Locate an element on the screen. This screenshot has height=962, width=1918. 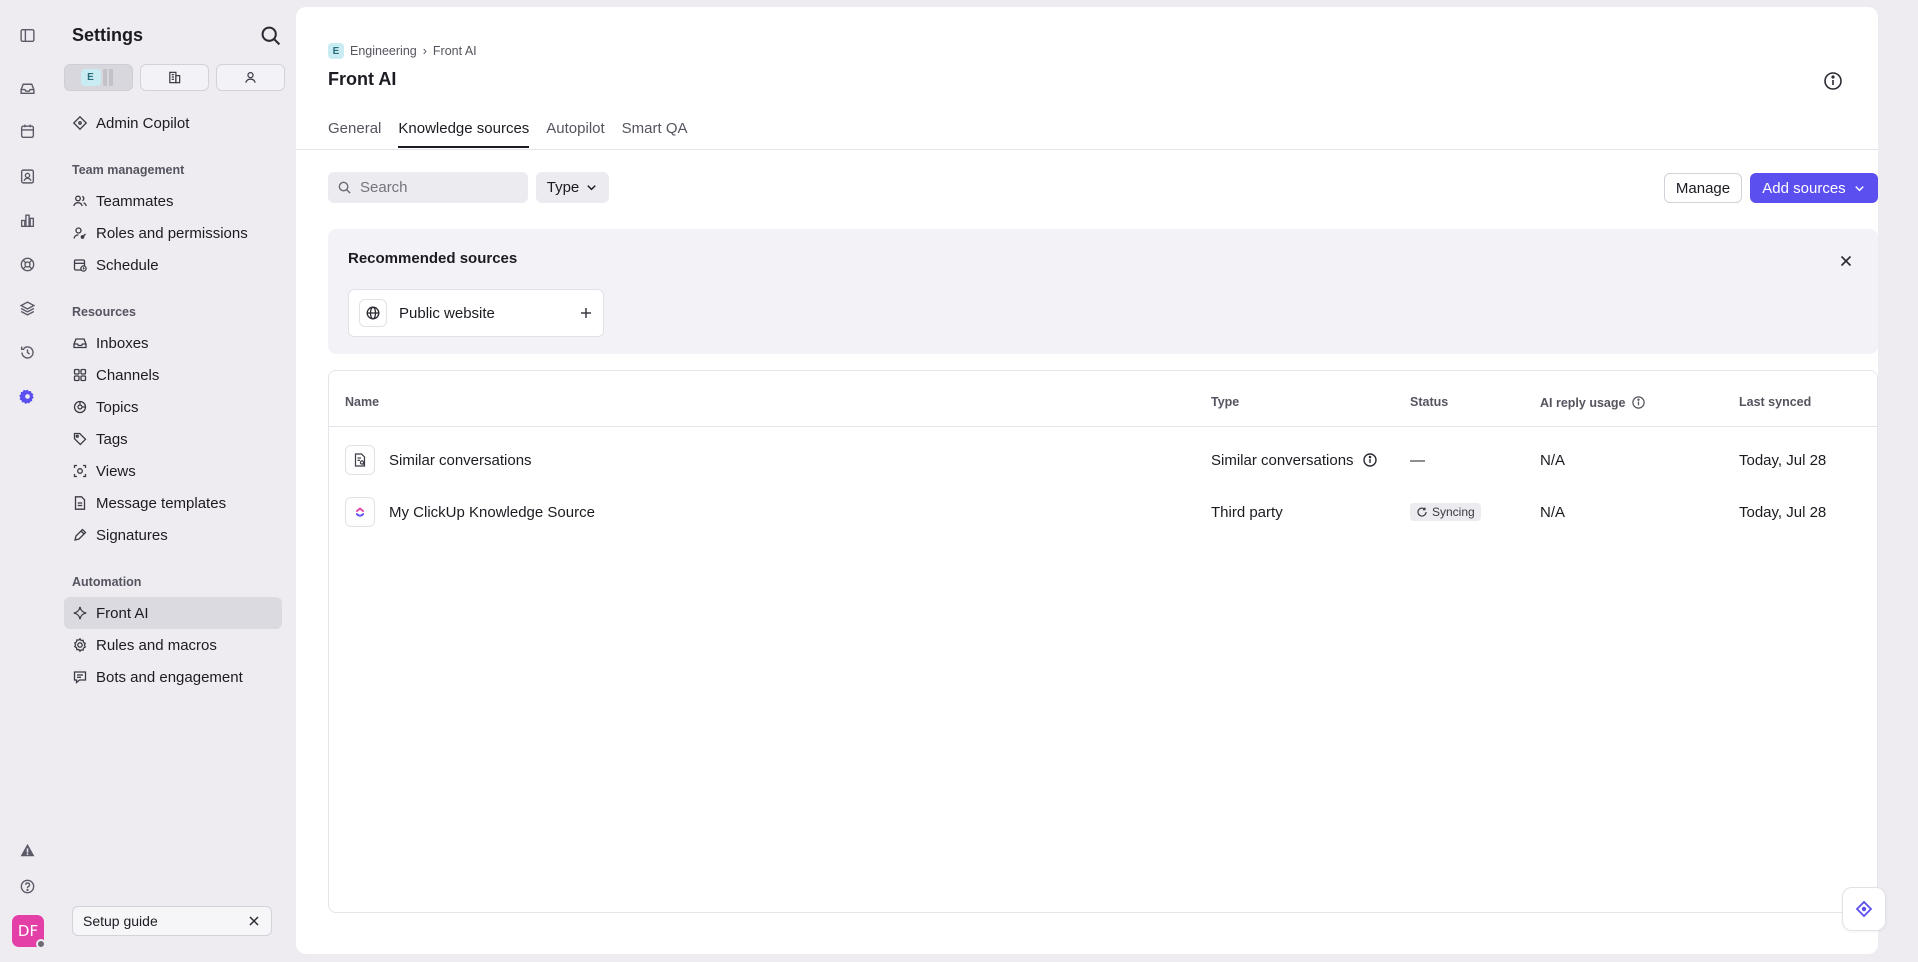
chevron-down-icon is located at coordinates (592, 188).